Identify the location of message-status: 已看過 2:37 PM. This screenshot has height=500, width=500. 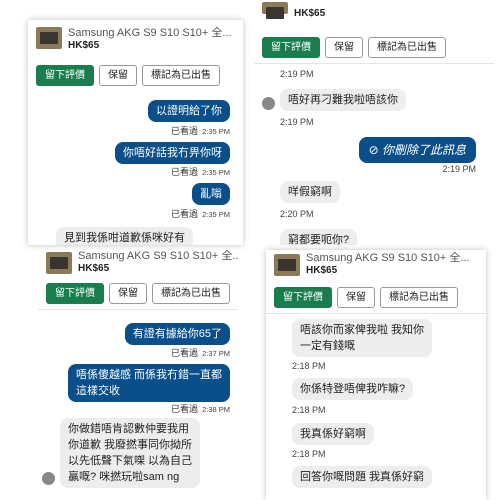
(200, 352).